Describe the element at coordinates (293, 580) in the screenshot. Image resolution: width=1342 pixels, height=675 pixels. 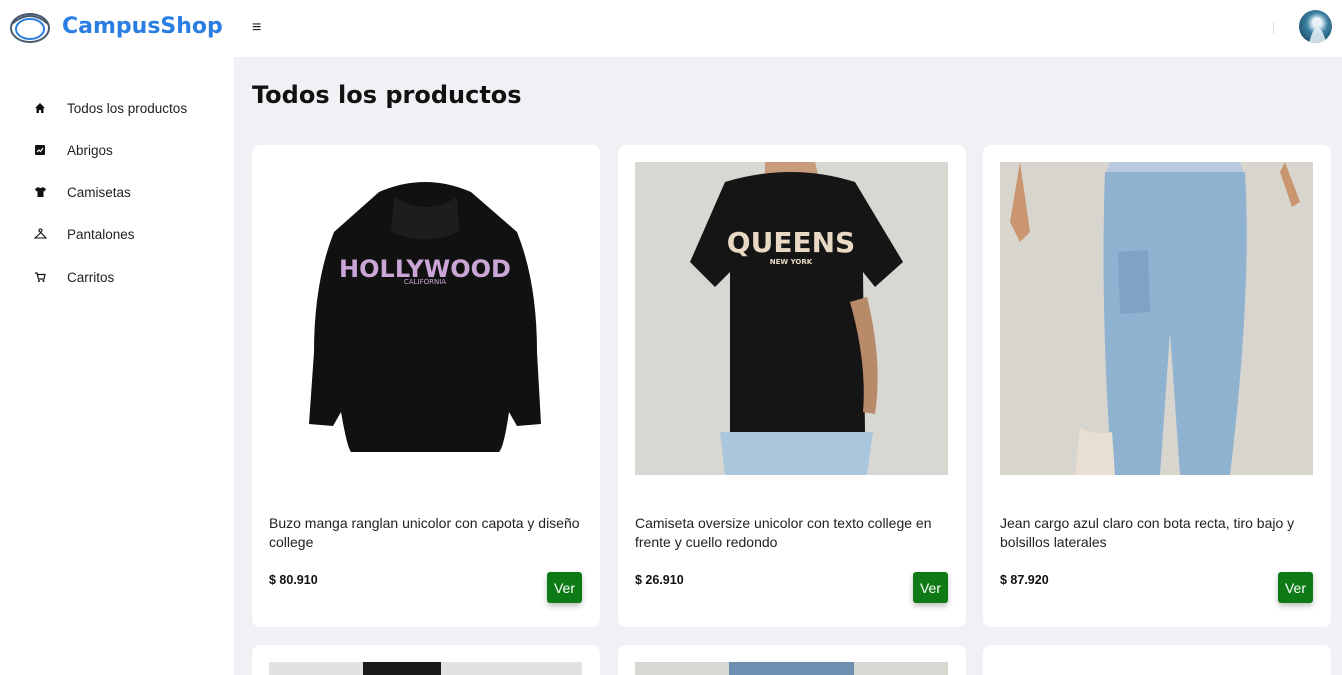
I see `product-price: $ 80.910` at that location.